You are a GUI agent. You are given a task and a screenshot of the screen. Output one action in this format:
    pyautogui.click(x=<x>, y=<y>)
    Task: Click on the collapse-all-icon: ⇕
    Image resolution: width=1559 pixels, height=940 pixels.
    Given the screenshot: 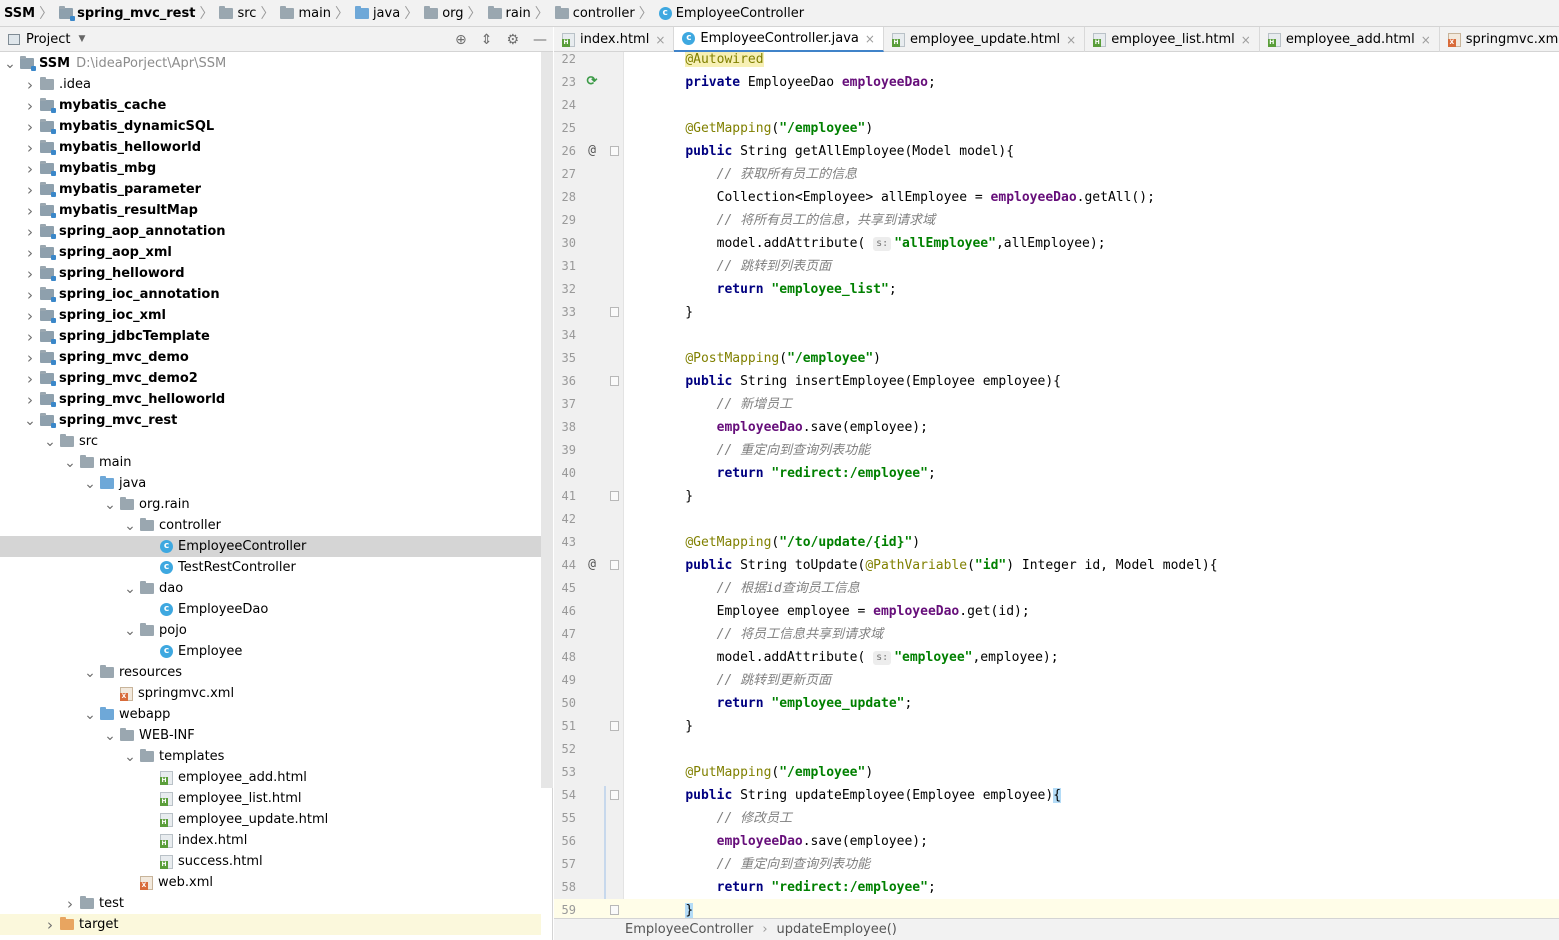 What is the action you would take?
    pyautogui.click(x=487, y=40)
    